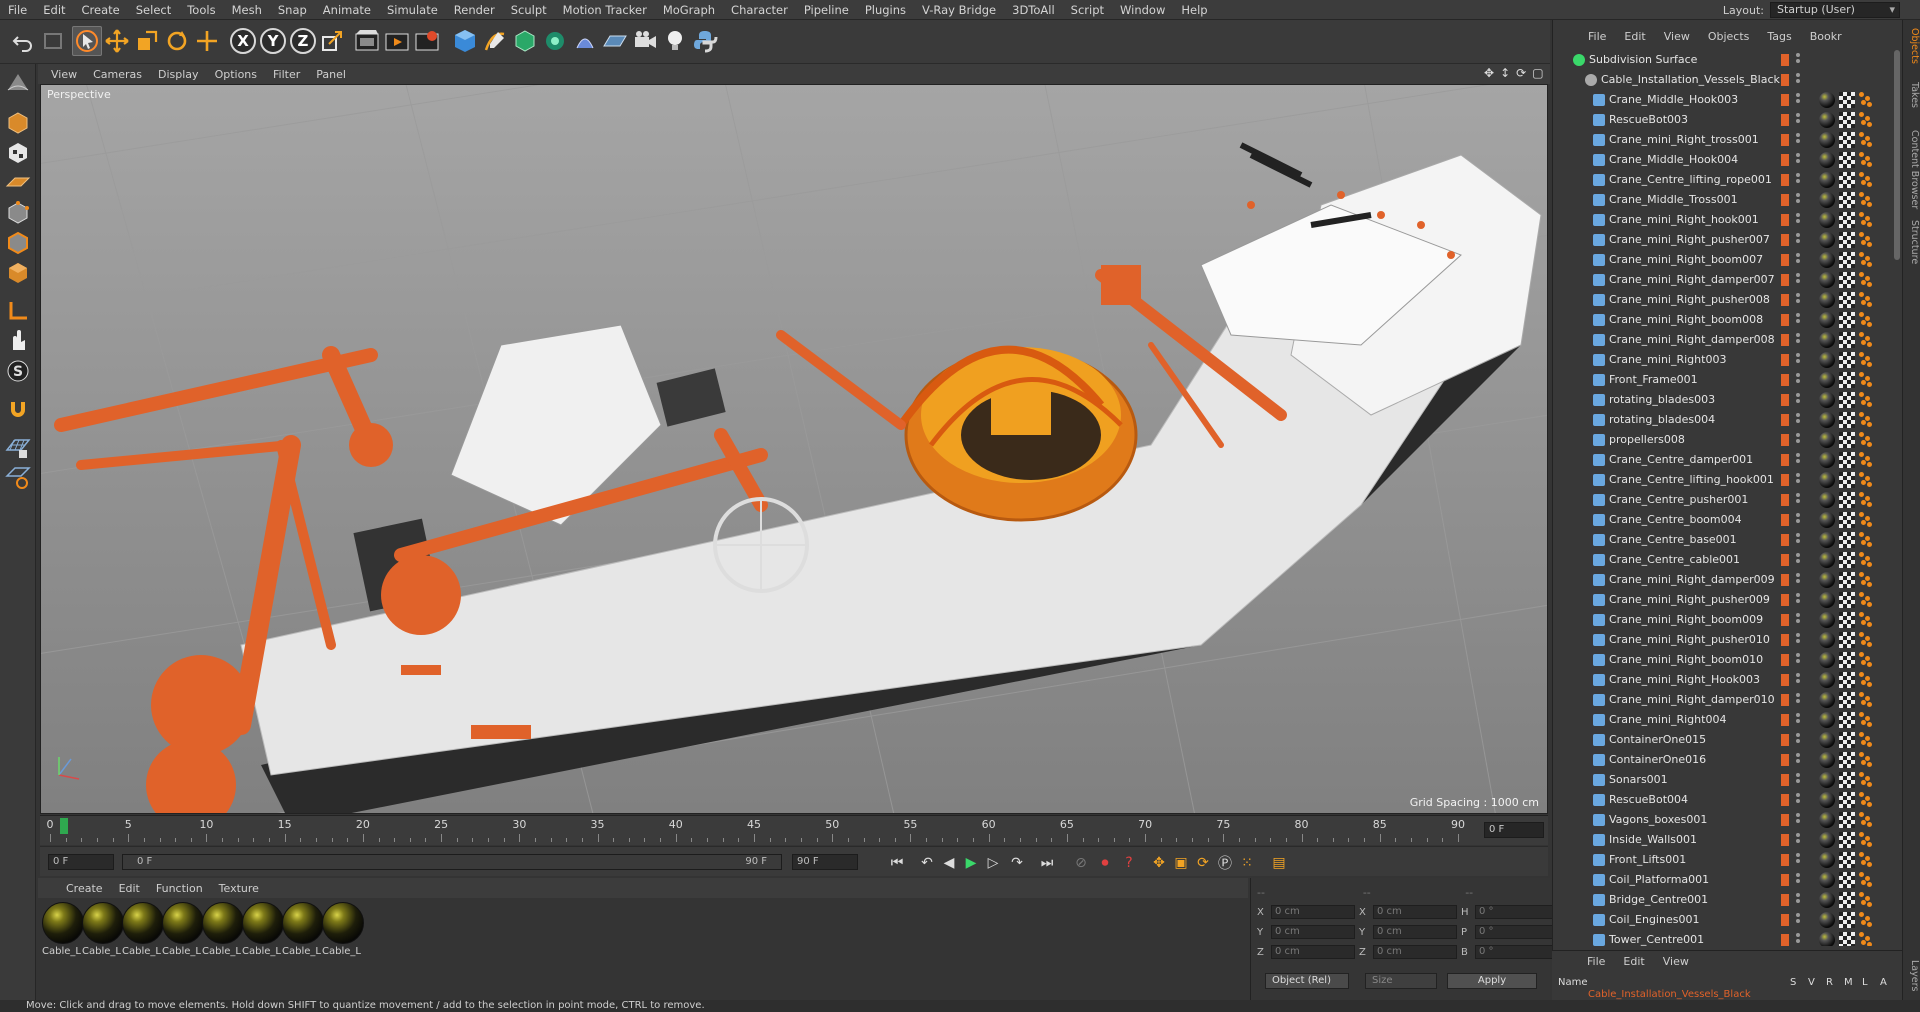 This screenshot has height=1012, width=1920. Describe the element at coordinates (427, 41) in the screenshot. I see `render-settings-icon` at that location.